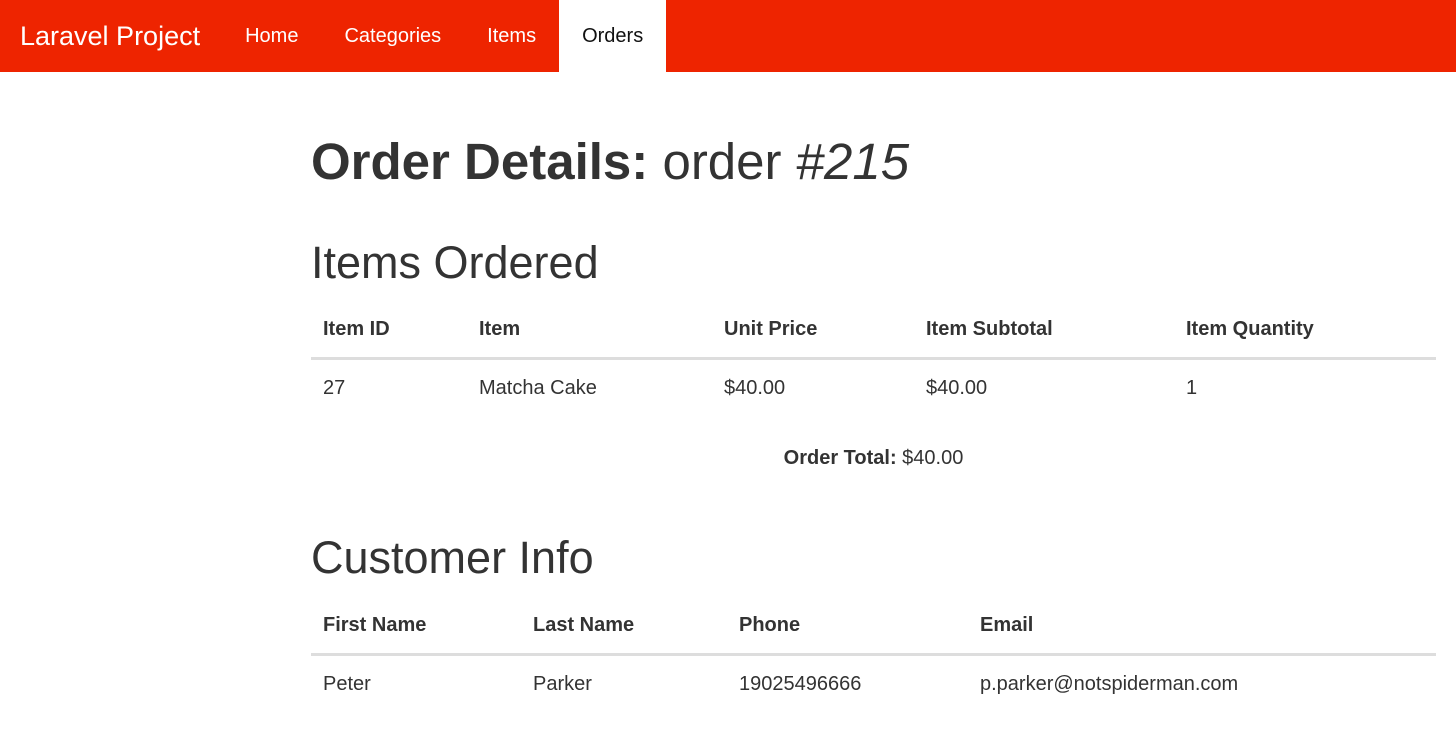 The image size is (1456, 737). I want to click on cell-email: p.parker@notspiderman.com, so click(1109, 684).